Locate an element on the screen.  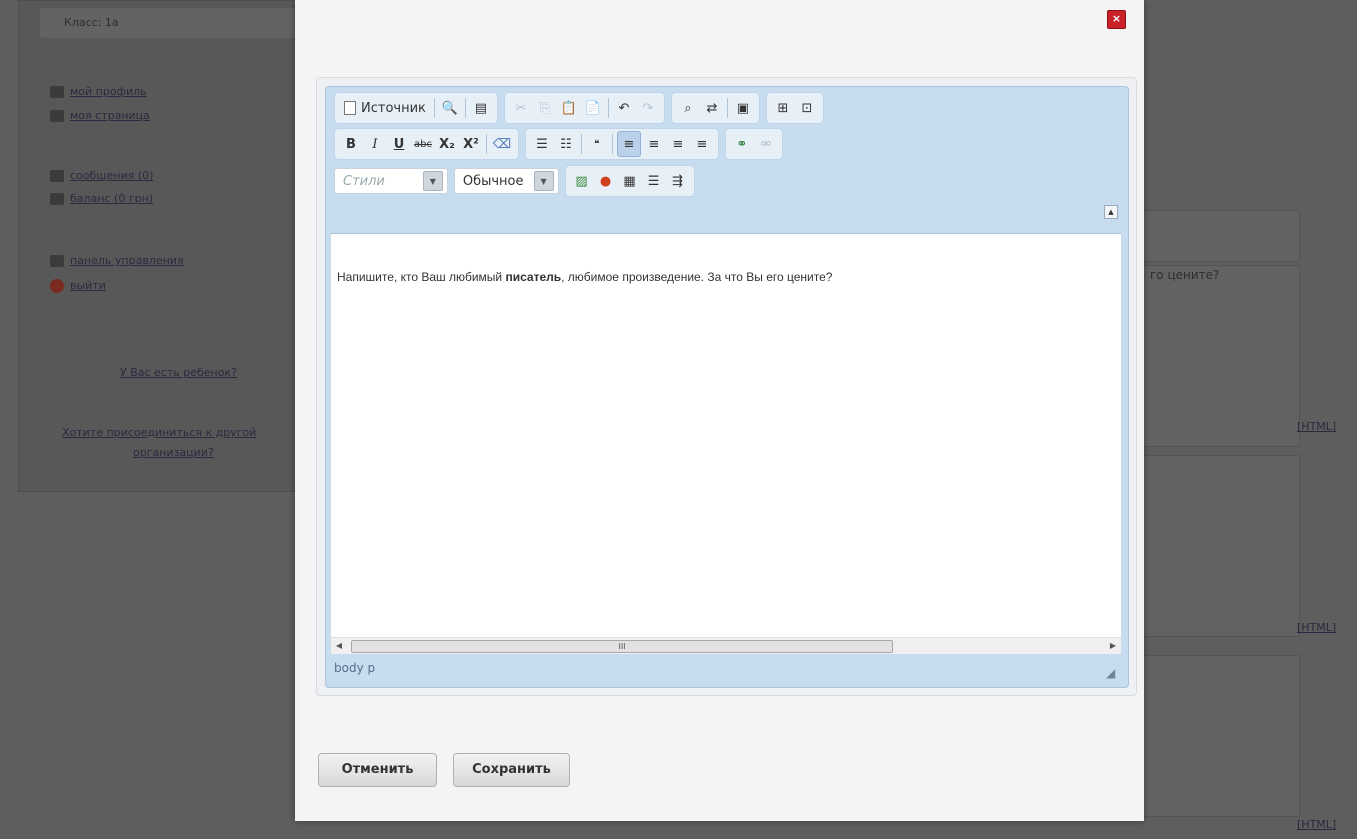
show-blocks-icon: ⊡ is located at coordinates (807, 108).